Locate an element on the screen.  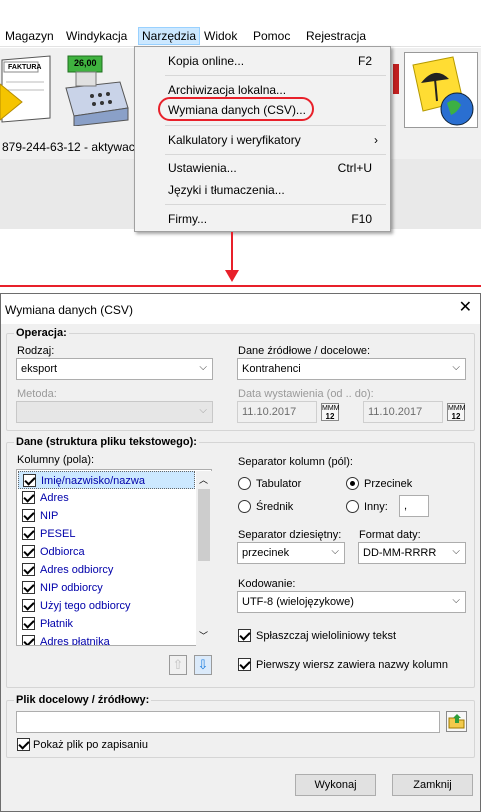
highlight-ring is located at coordinates (236, 109).